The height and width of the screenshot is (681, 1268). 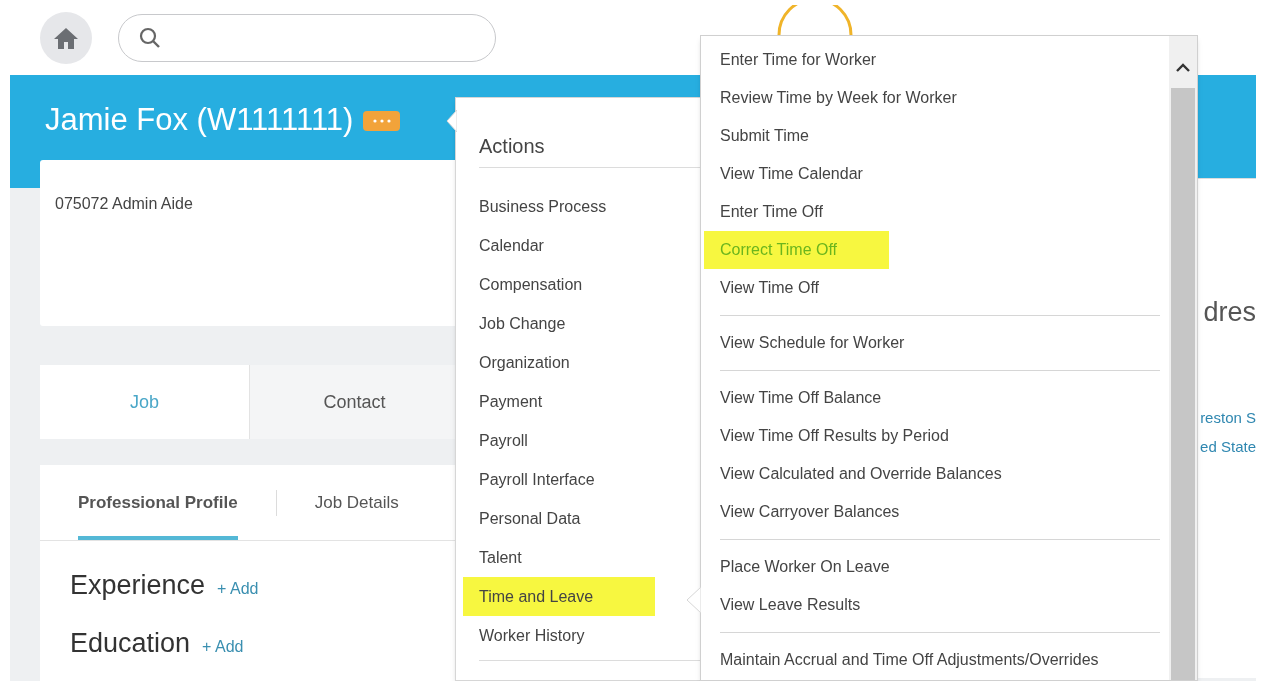 I want to click on menu-item: View Carryover Balances, so click(x=810, y=512).